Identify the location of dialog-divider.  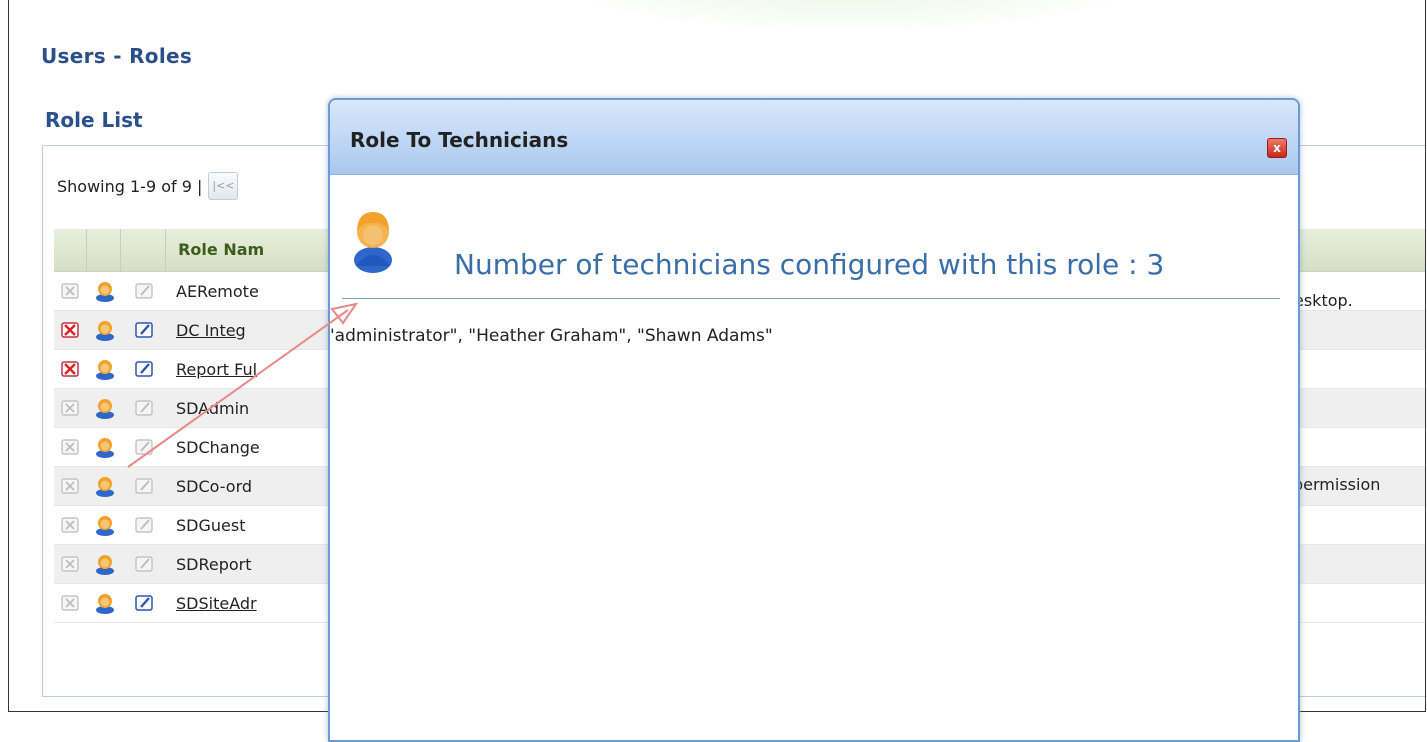
(811, 298).